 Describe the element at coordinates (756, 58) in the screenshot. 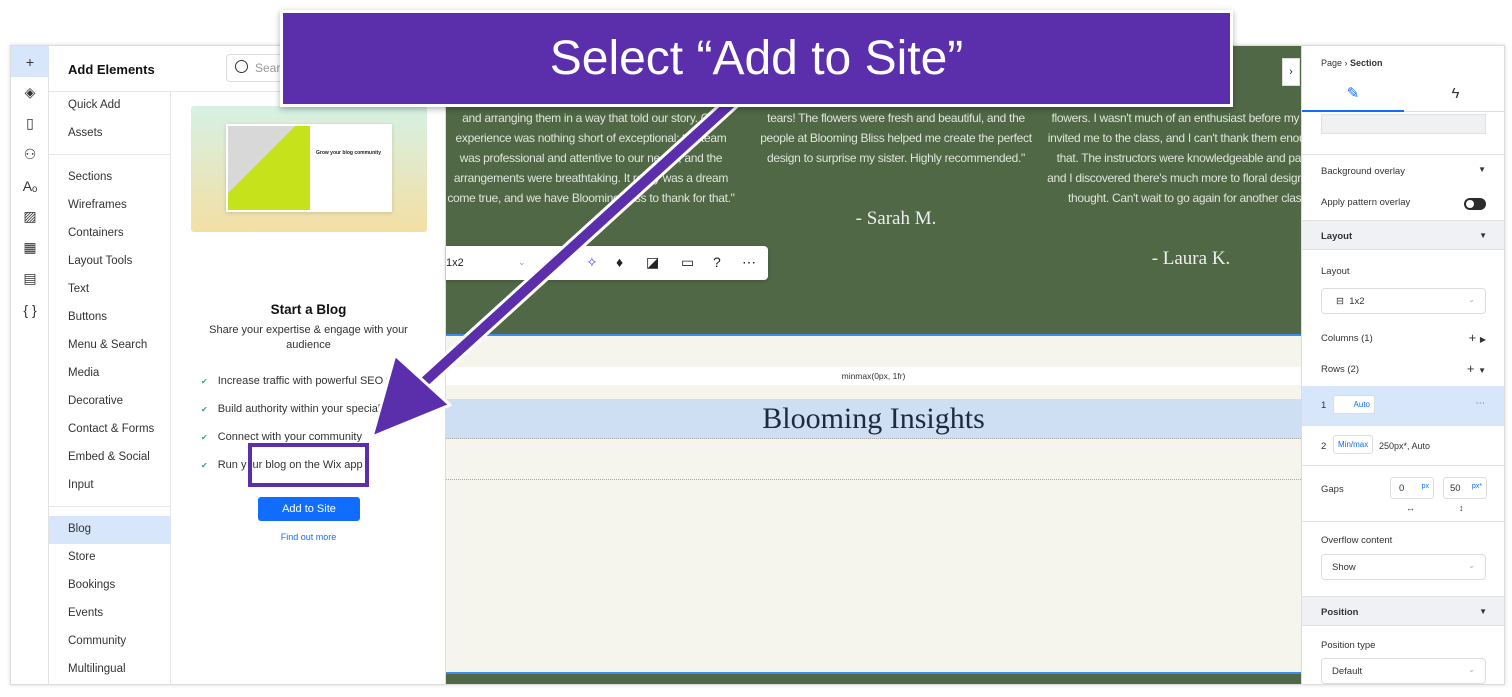

I see `instruction-banner: Select “Add to Site”` at that location.